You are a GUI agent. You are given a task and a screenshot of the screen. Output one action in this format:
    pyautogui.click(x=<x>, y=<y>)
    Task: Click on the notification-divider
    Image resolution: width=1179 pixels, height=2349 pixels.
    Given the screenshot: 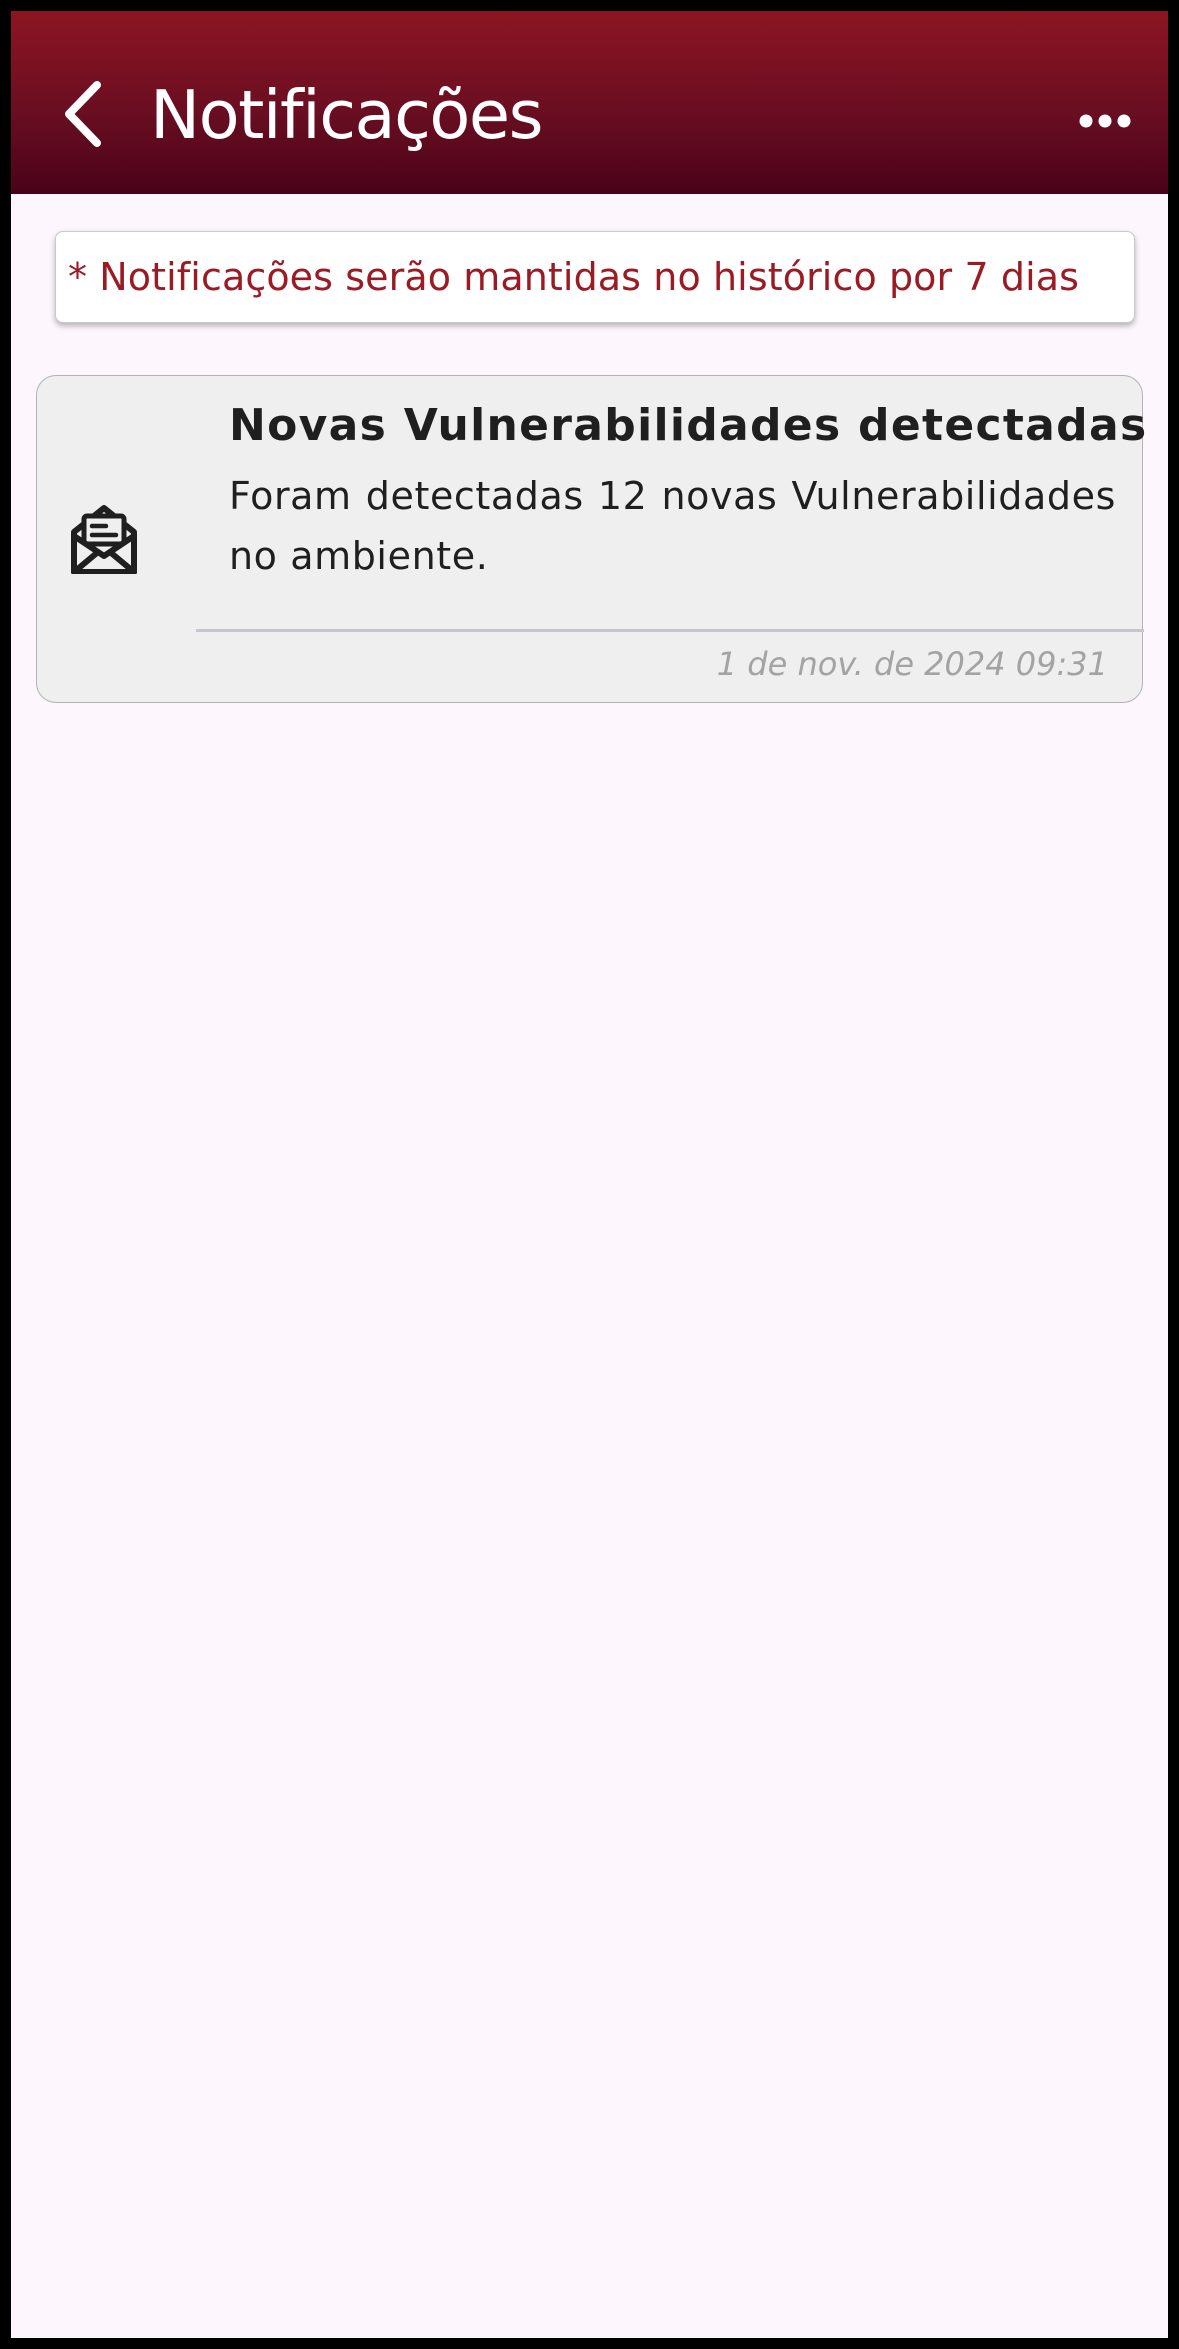 What is the action you would take?
    pyautogui.click(x=670, y=630)
    